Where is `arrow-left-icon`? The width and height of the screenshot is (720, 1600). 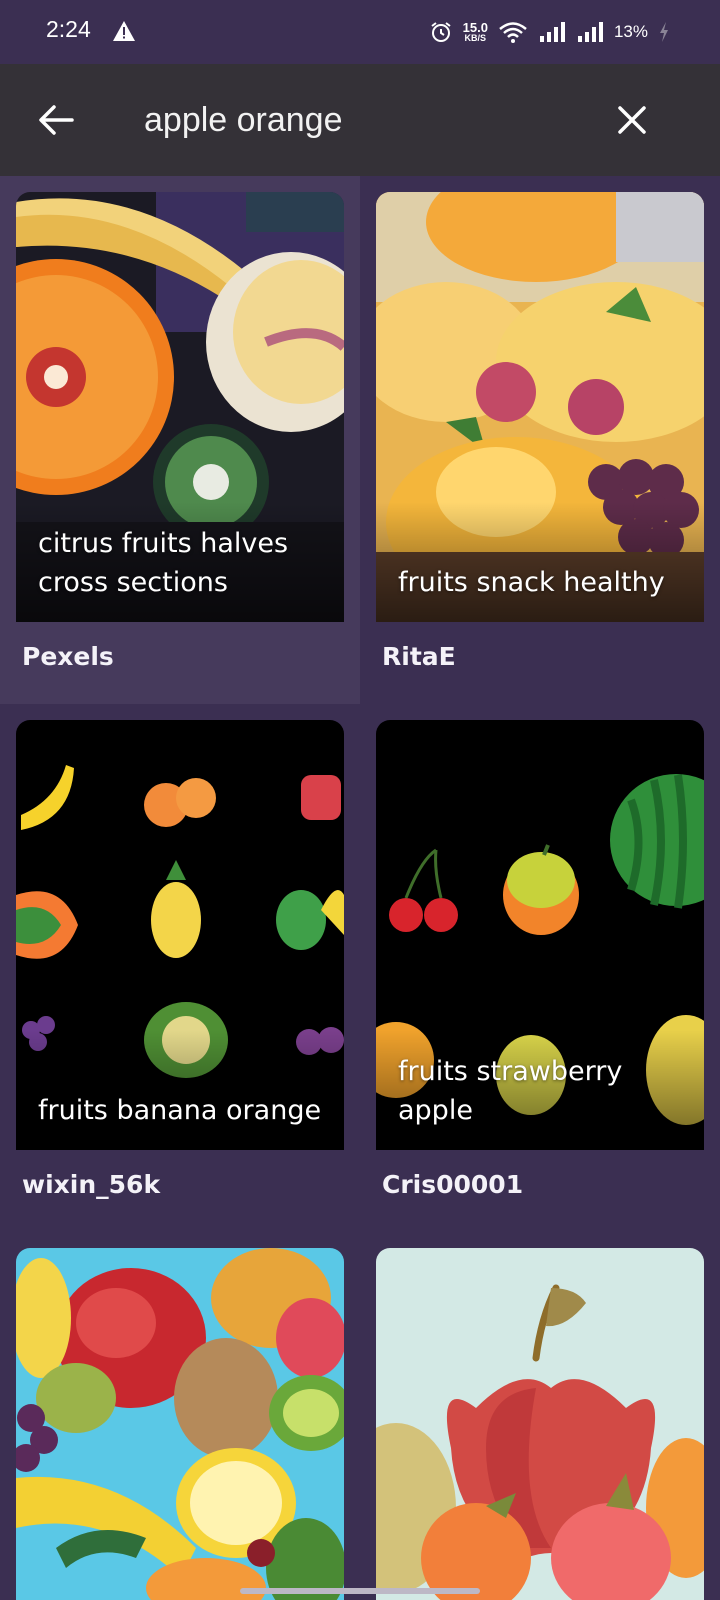
arrow-left-icon is located at coordinates (56, 120).